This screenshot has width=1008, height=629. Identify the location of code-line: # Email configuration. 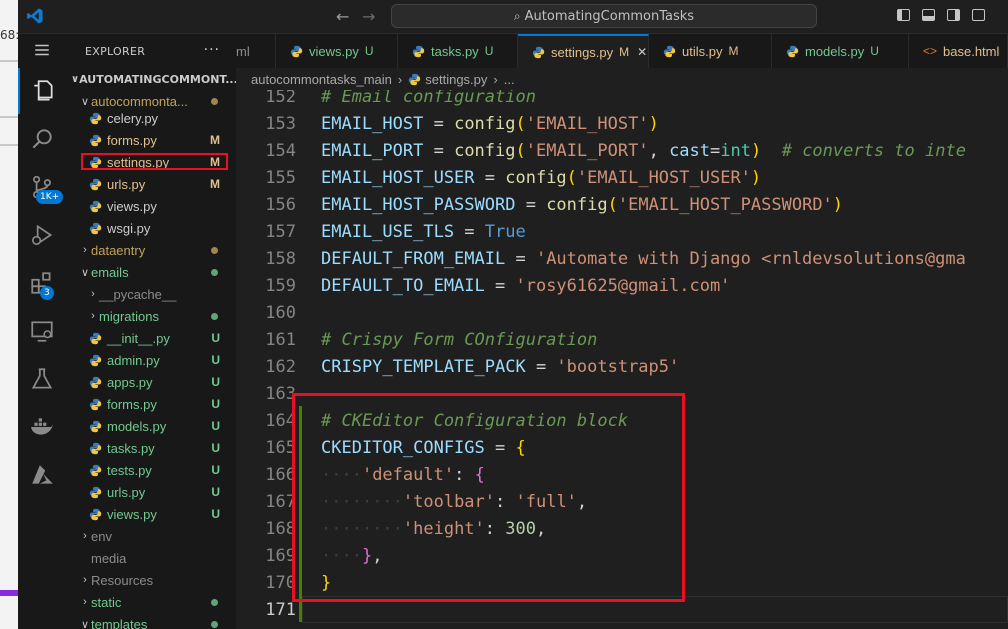
(428, 98).